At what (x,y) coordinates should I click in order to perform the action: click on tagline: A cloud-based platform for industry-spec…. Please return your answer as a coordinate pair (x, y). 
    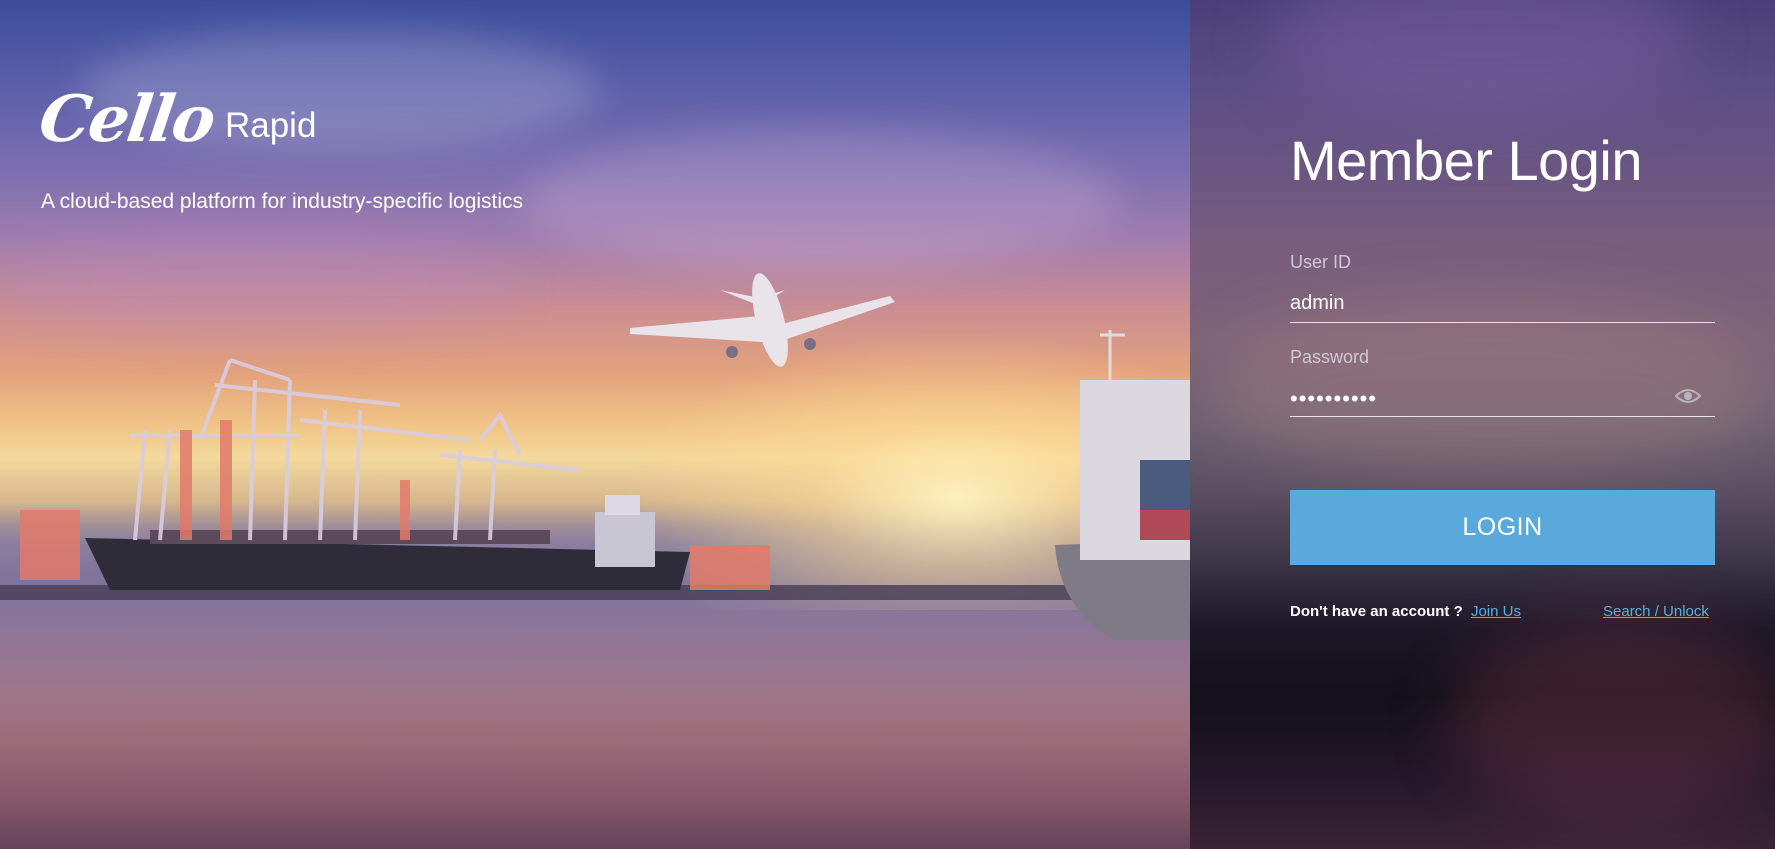
    Looking at the image, I should click on (282, 201).